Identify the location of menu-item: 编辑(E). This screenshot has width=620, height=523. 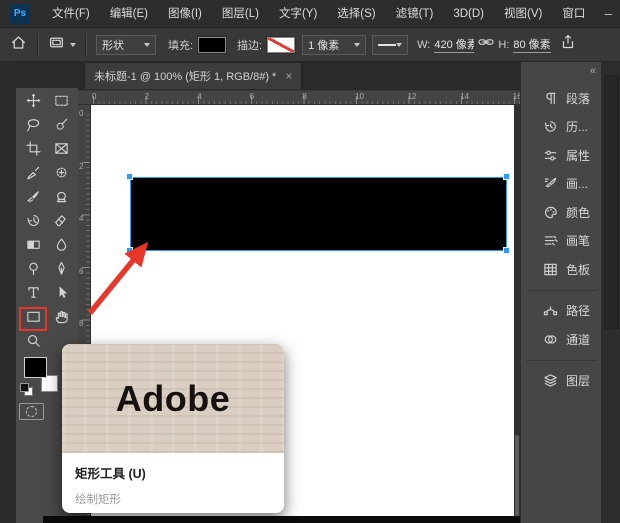
(129, 14).